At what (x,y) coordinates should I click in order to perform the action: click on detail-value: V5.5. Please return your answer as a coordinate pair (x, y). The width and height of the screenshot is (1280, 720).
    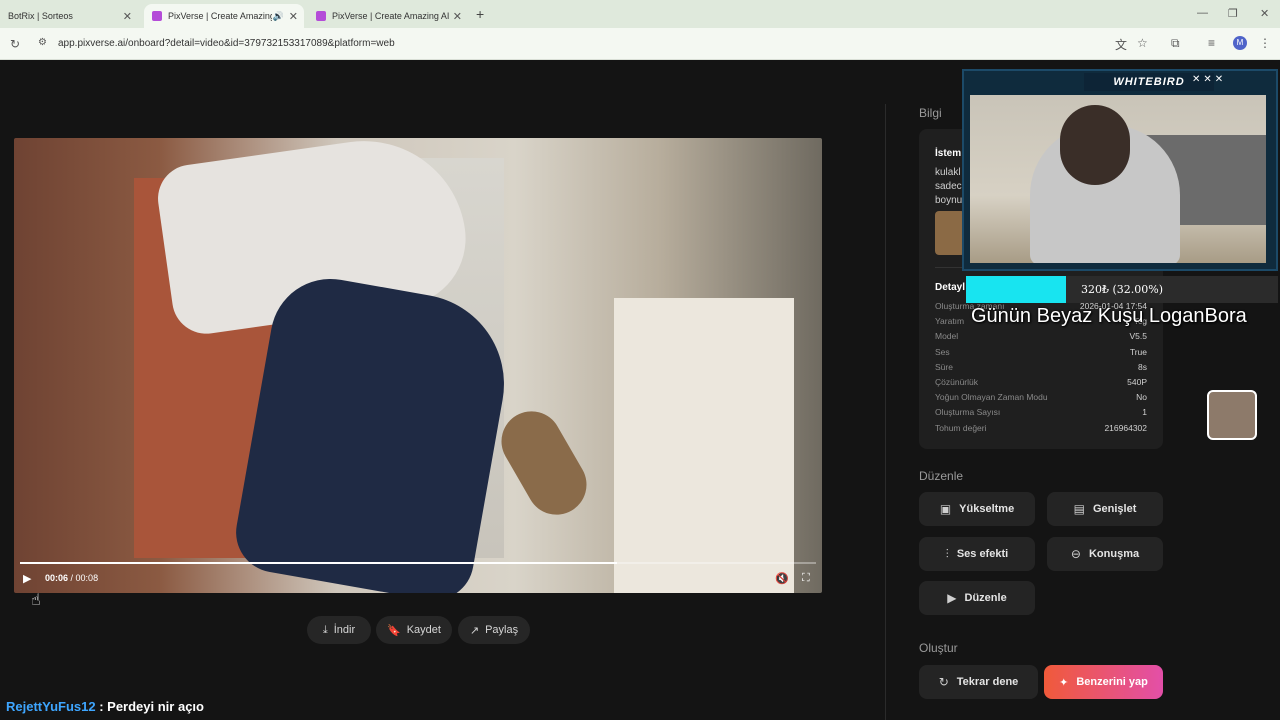
    Looking at the image, I should click on (1138, 336).